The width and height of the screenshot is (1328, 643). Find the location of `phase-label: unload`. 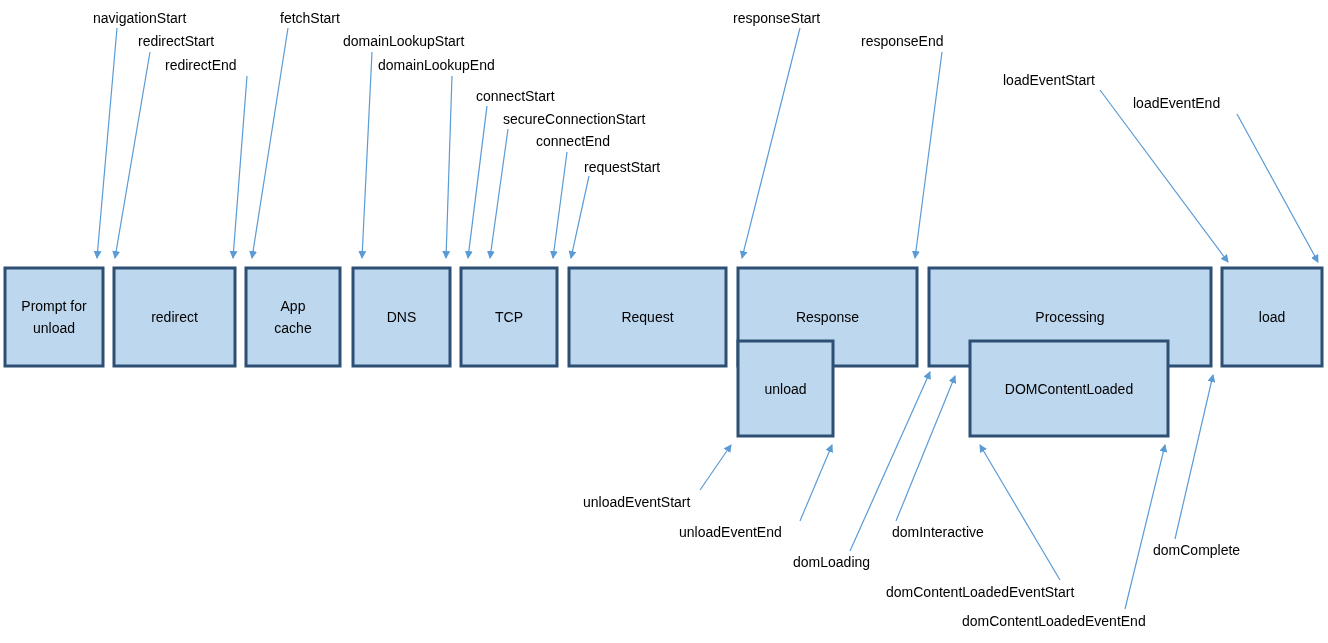

phase-label: unload is located at coordinates (785, 388).